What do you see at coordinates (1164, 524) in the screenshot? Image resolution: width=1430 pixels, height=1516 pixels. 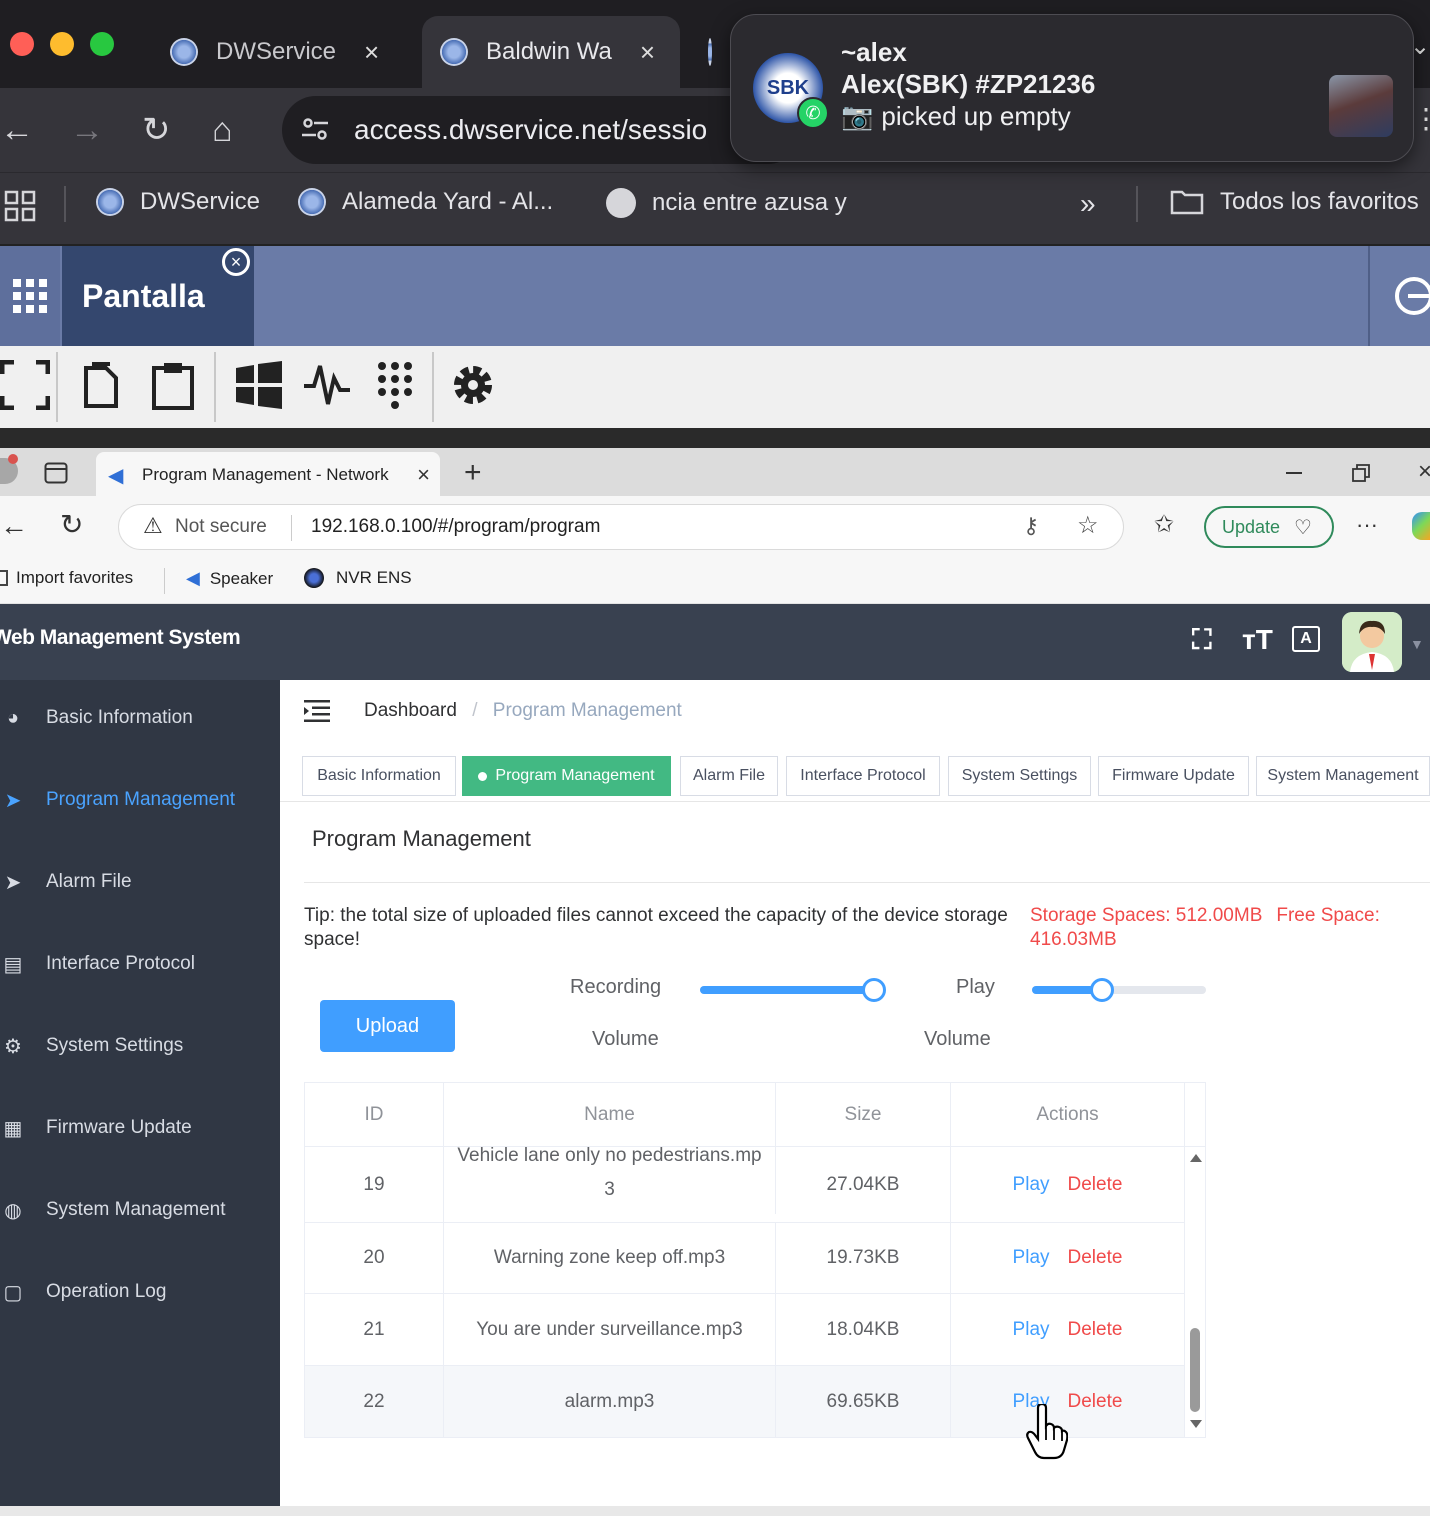 I see `favorites-icon: ✩` at bounding box center [1164, 524].